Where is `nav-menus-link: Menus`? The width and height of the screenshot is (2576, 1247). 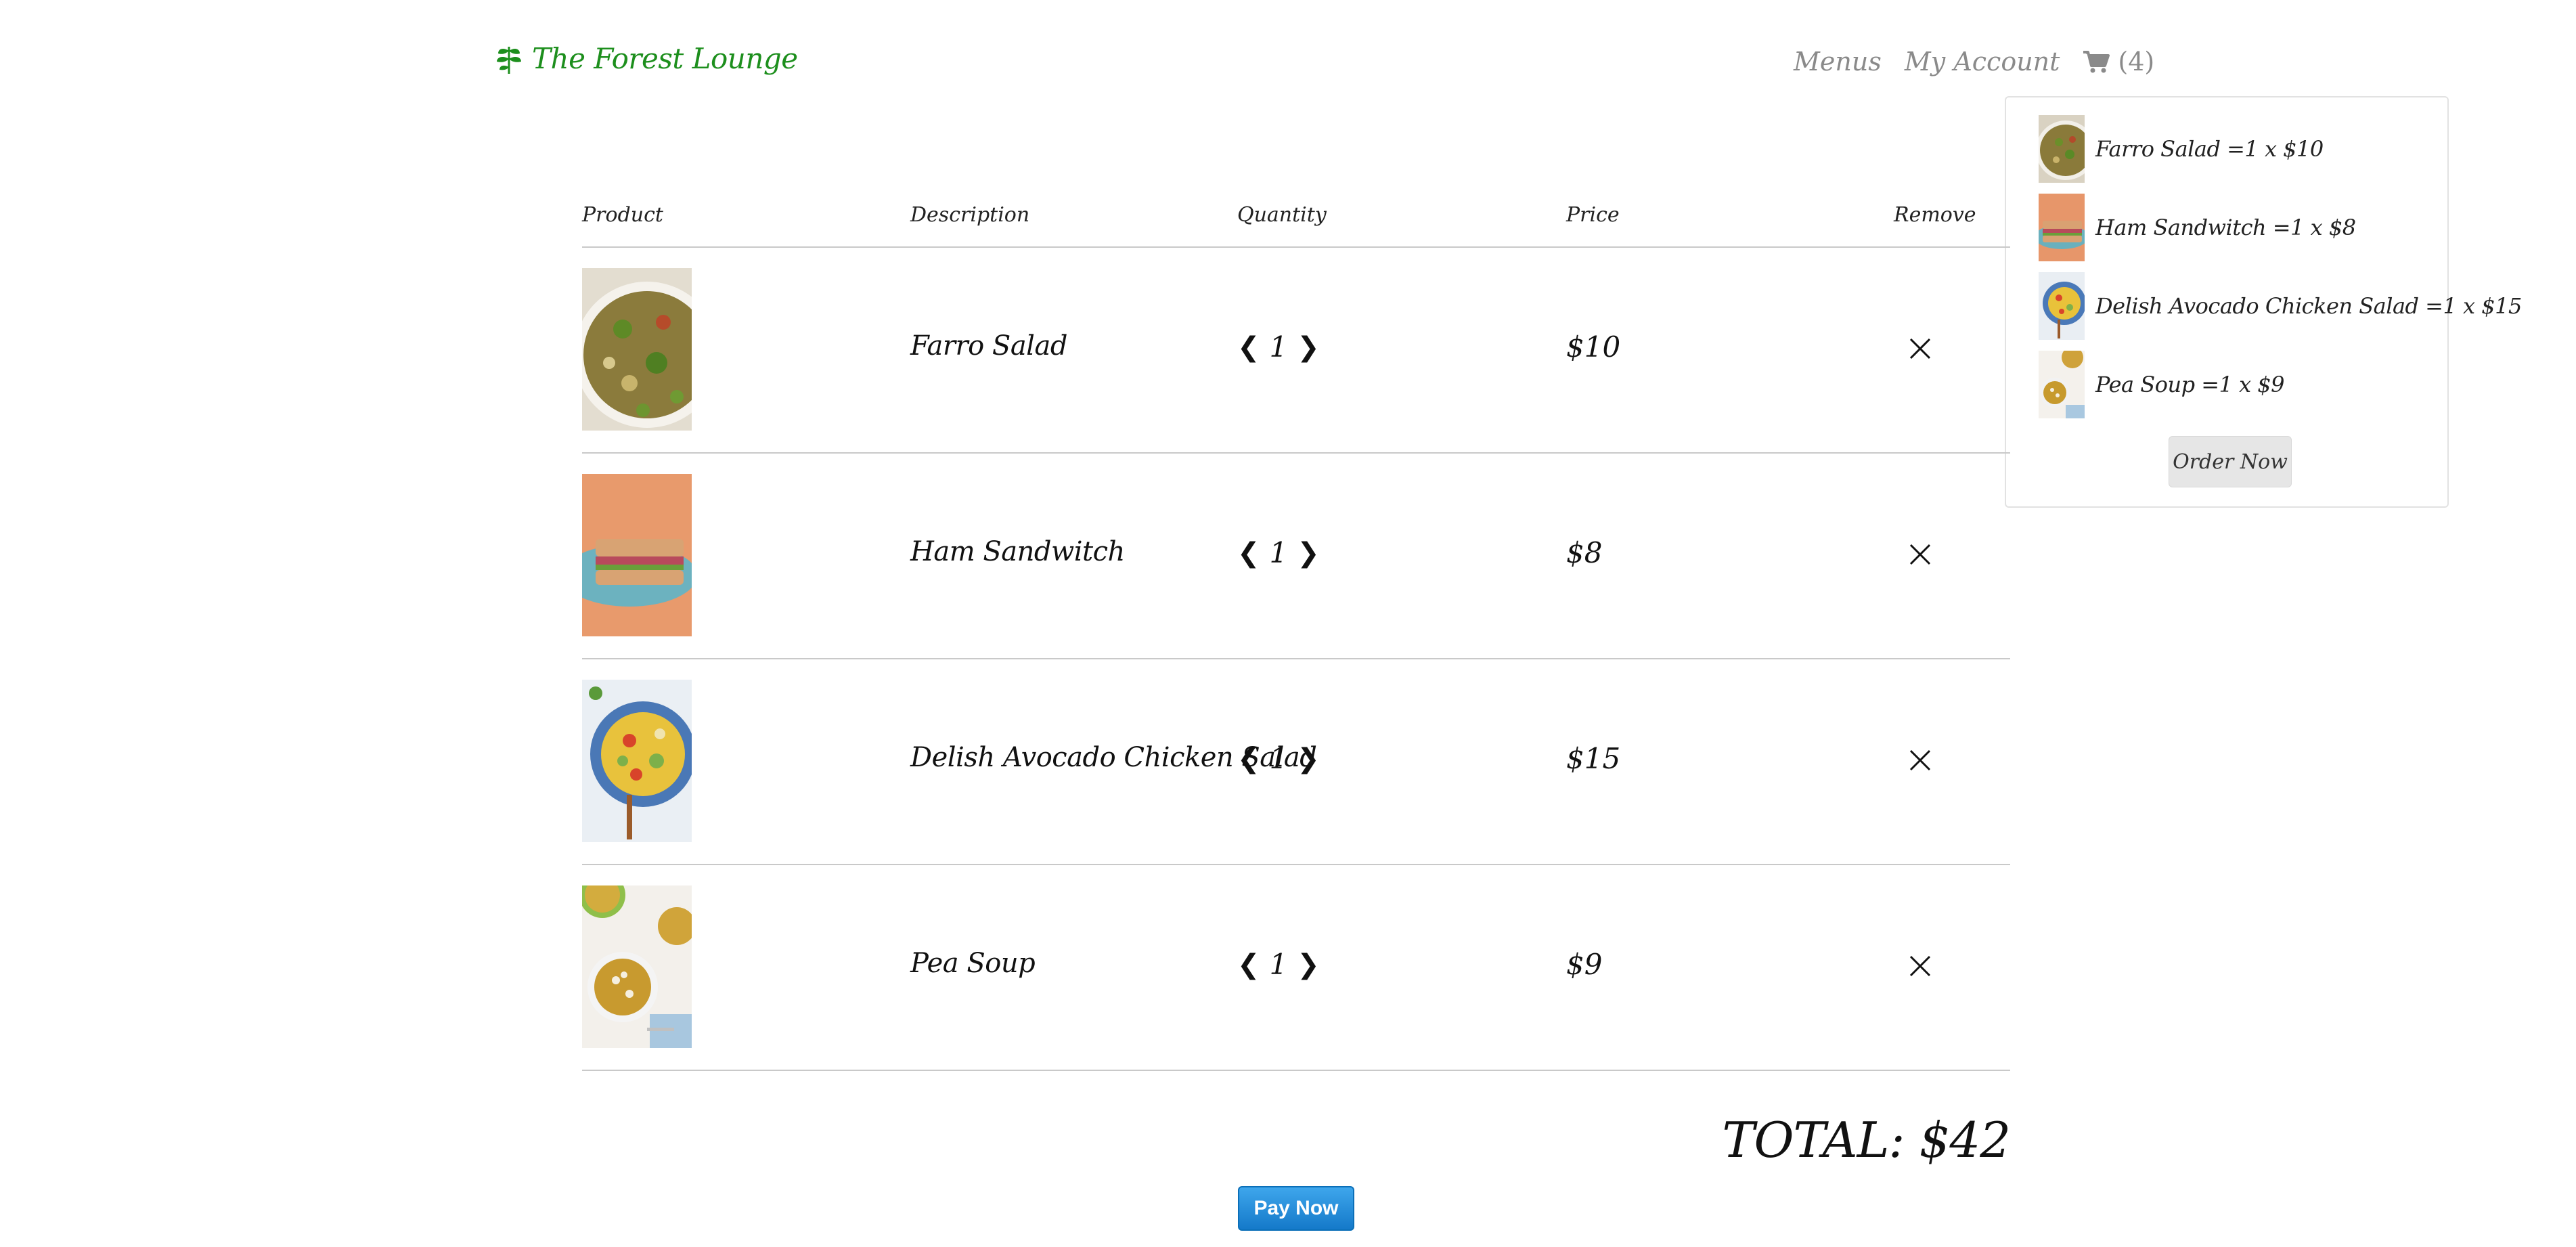
nav-menus-link: Menus is located at coordinates (1838, 61).